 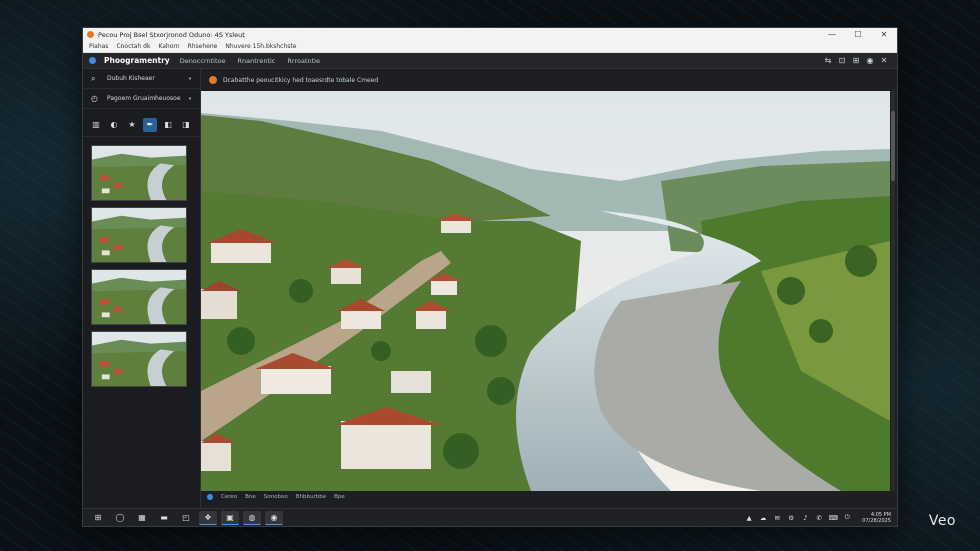 I want to click on sidebar-item-history: ◴ Pagoem Gruaimheuosoe •, so click(x=141, y=99).